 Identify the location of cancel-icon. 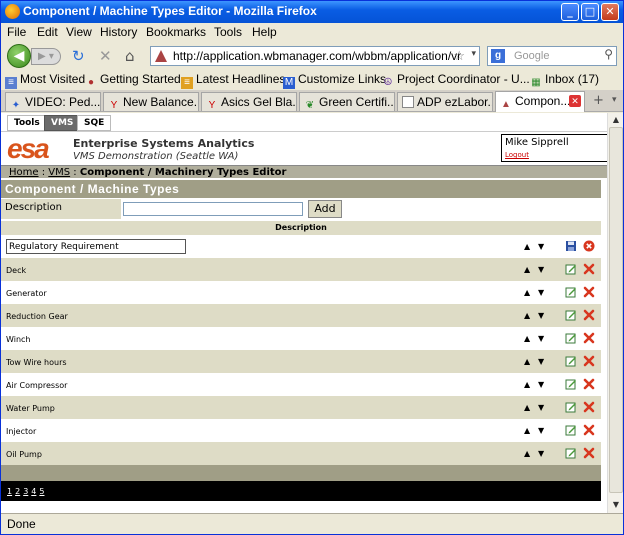
(589, 246).